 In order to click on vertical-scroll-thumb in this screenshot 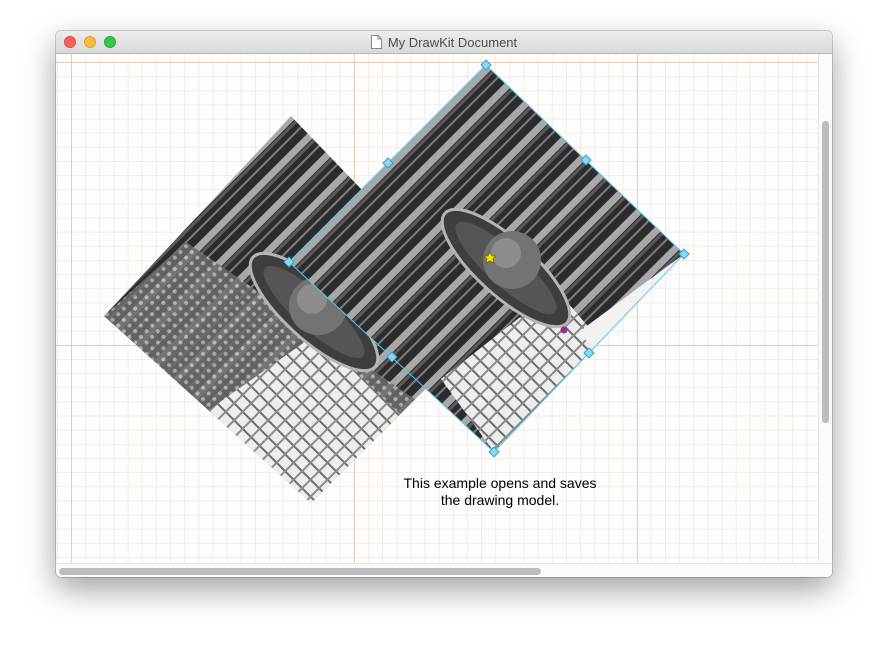, I will do `click(825, 272)`.